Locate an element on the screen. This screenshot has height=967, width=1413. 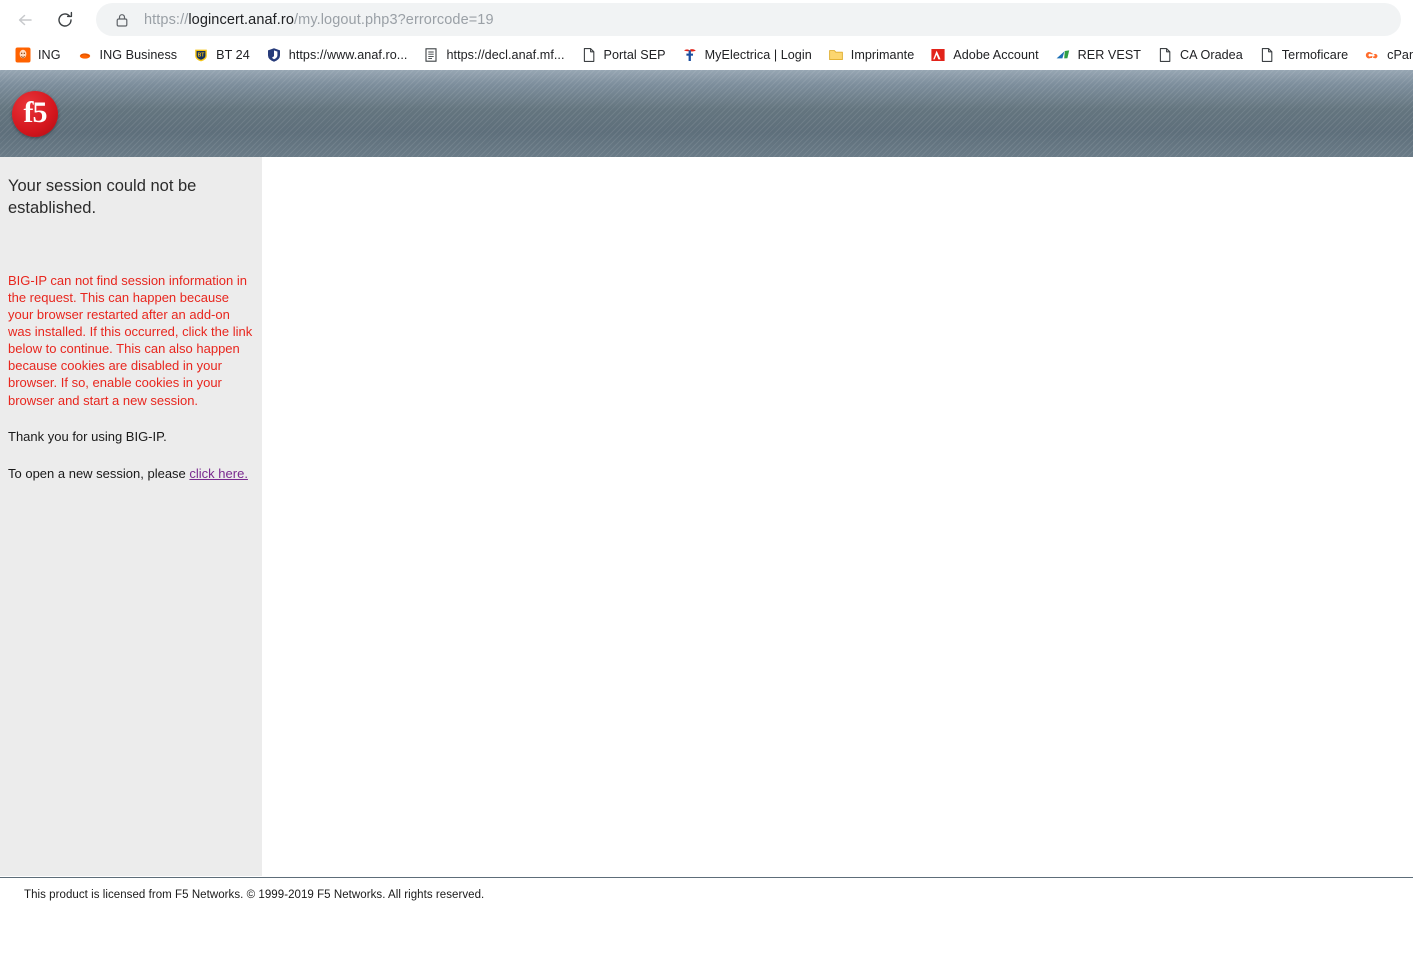
blue-shield-icon is located at coordinates (273, 54).